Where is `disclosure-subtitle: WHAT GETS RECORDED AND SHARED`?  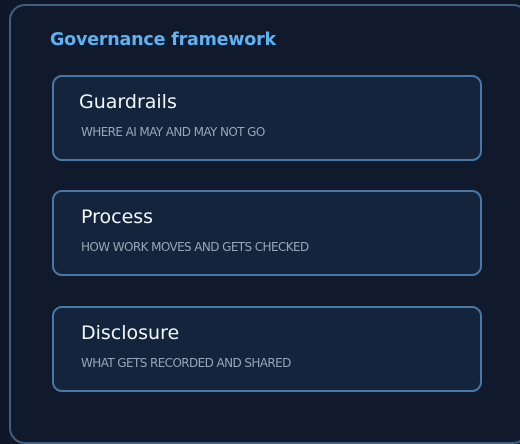 disclosure-subtitle: WHAT GETS RECORDED AND SHARED is located at coordinates (186, 363).